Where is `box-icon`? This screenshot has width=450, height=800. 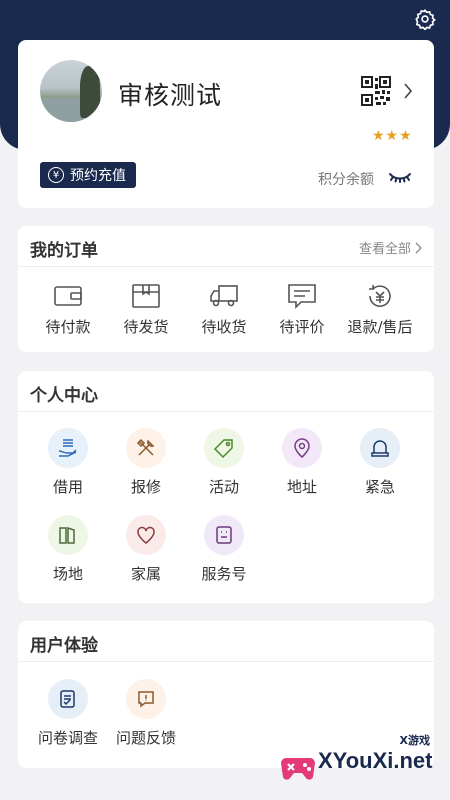 box-icon is located at coordinates (146, 296).